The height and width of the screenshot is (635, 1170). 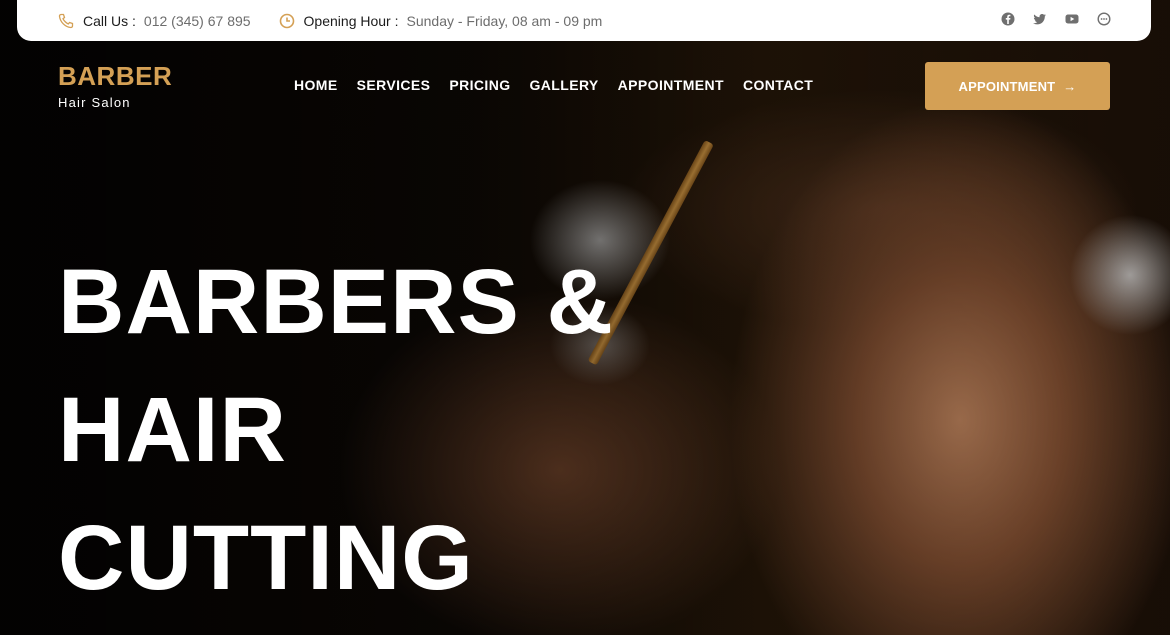 What do you see at coordinates (316, 85) in the screenshot?
I see `nav-item-home: HOME` at bounding box center [316, 85].